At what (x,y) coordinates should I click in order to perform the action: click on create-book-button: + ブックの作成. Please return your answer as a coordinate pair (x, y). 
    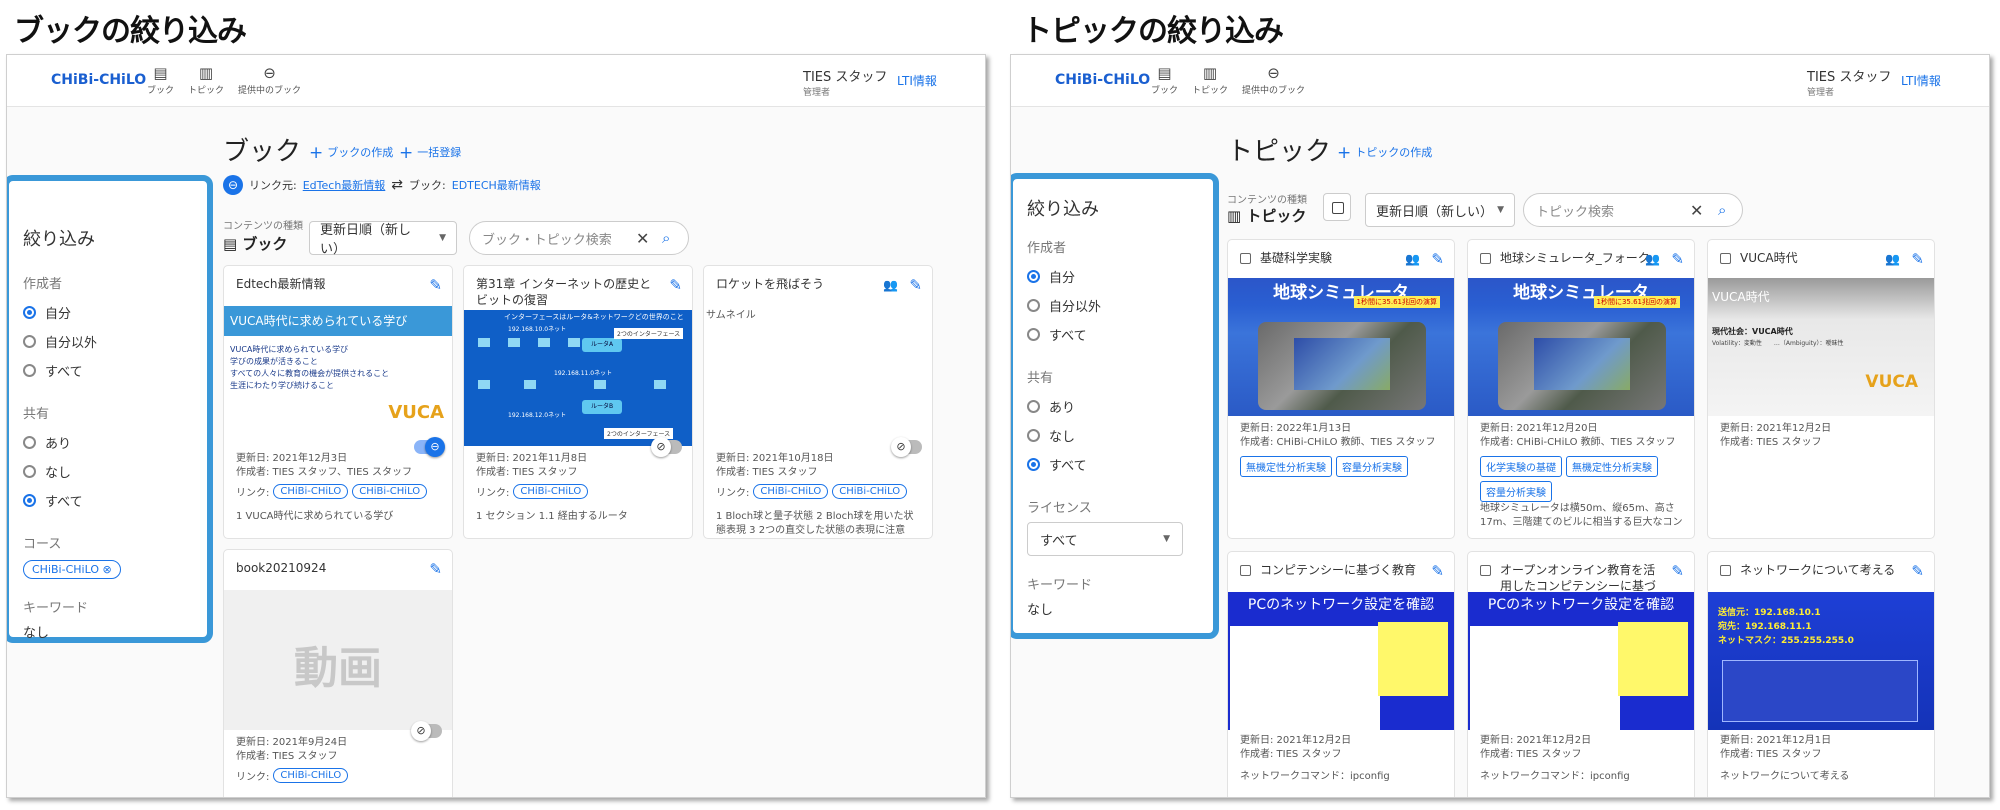
    Looking at the image, I should click on (351, 153).